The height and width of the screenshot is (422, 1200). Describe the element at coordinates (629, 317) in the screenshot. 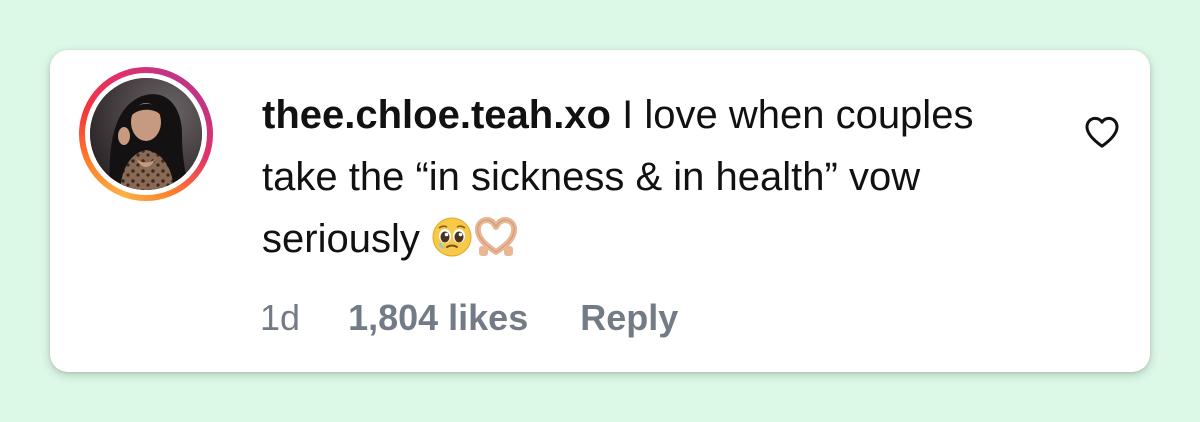

I see `reply-button: Reply` at that location.